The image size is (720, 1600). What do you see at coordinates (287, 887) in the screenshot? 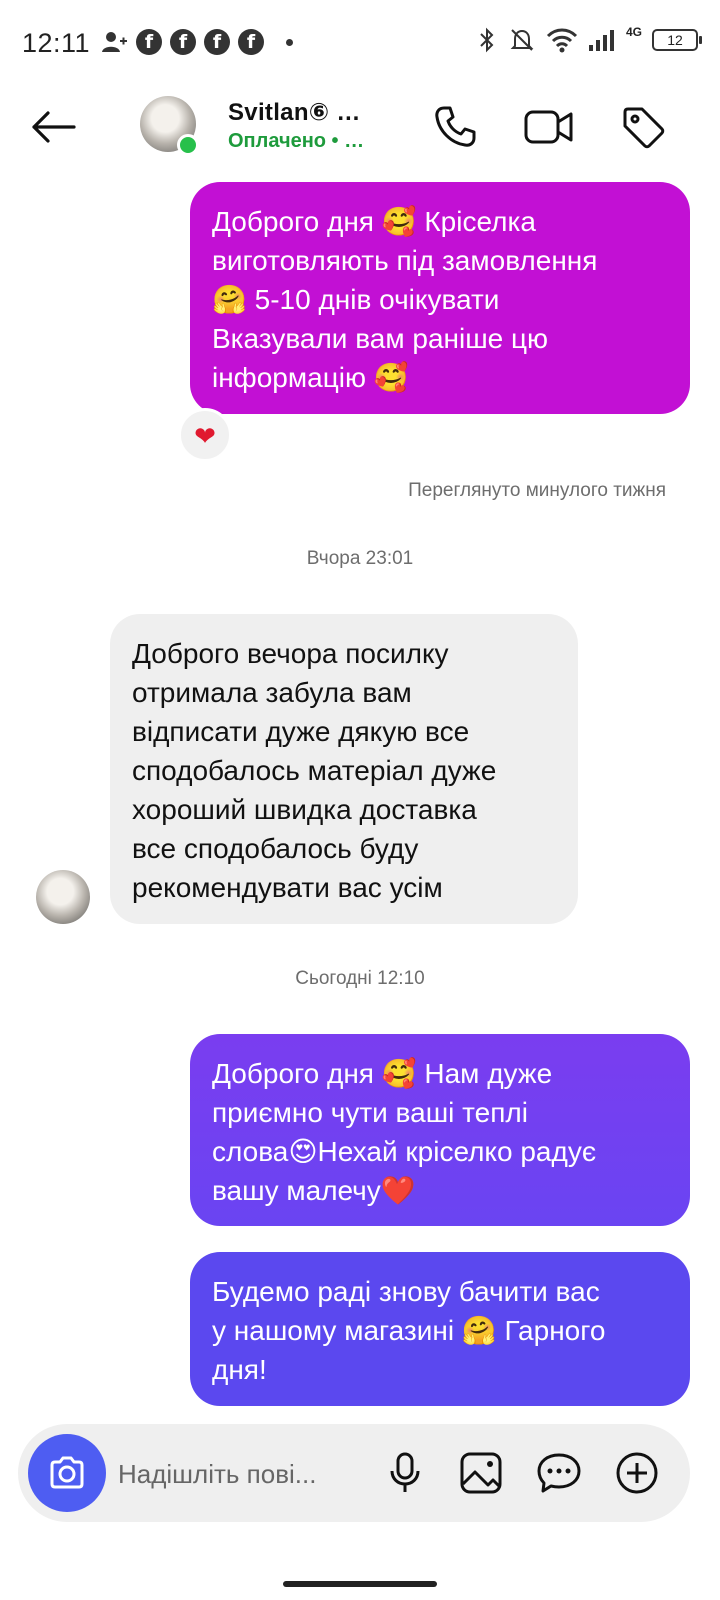
I see `message-line: рекомендувати вас усім` at bounding box center [287, 887].